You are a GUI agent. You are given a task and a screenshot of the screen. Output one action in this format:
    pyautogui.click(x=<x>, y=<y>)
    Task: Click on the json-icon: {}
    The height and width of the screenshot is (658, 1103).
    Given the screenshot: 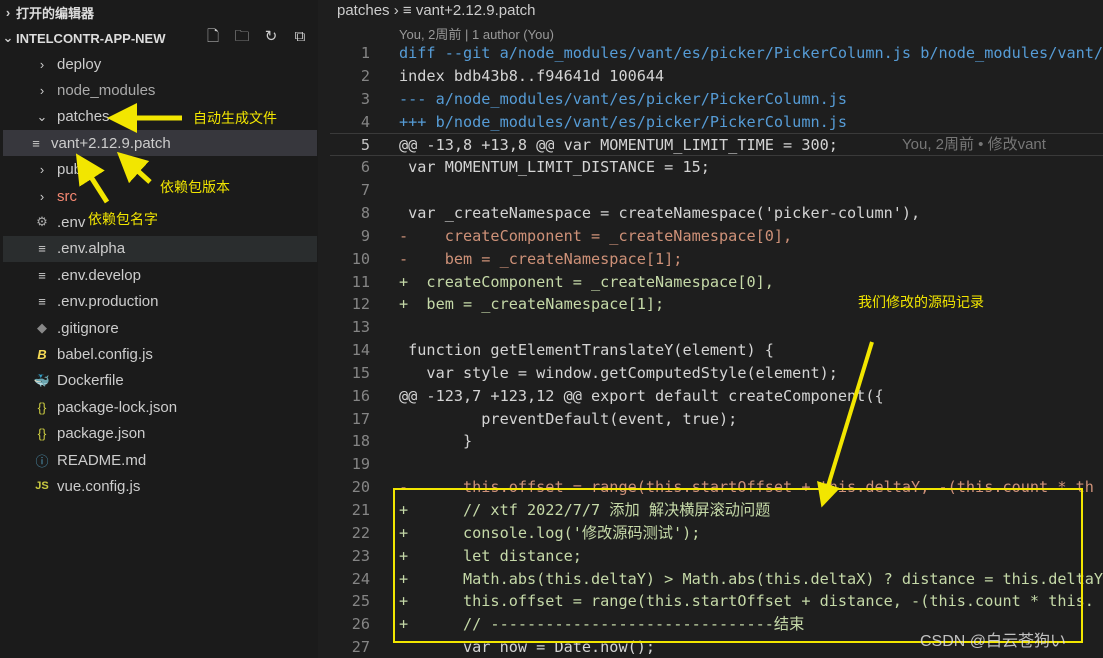 What is the action you would take?
    pyautogui.click(x=42, y=407)
    